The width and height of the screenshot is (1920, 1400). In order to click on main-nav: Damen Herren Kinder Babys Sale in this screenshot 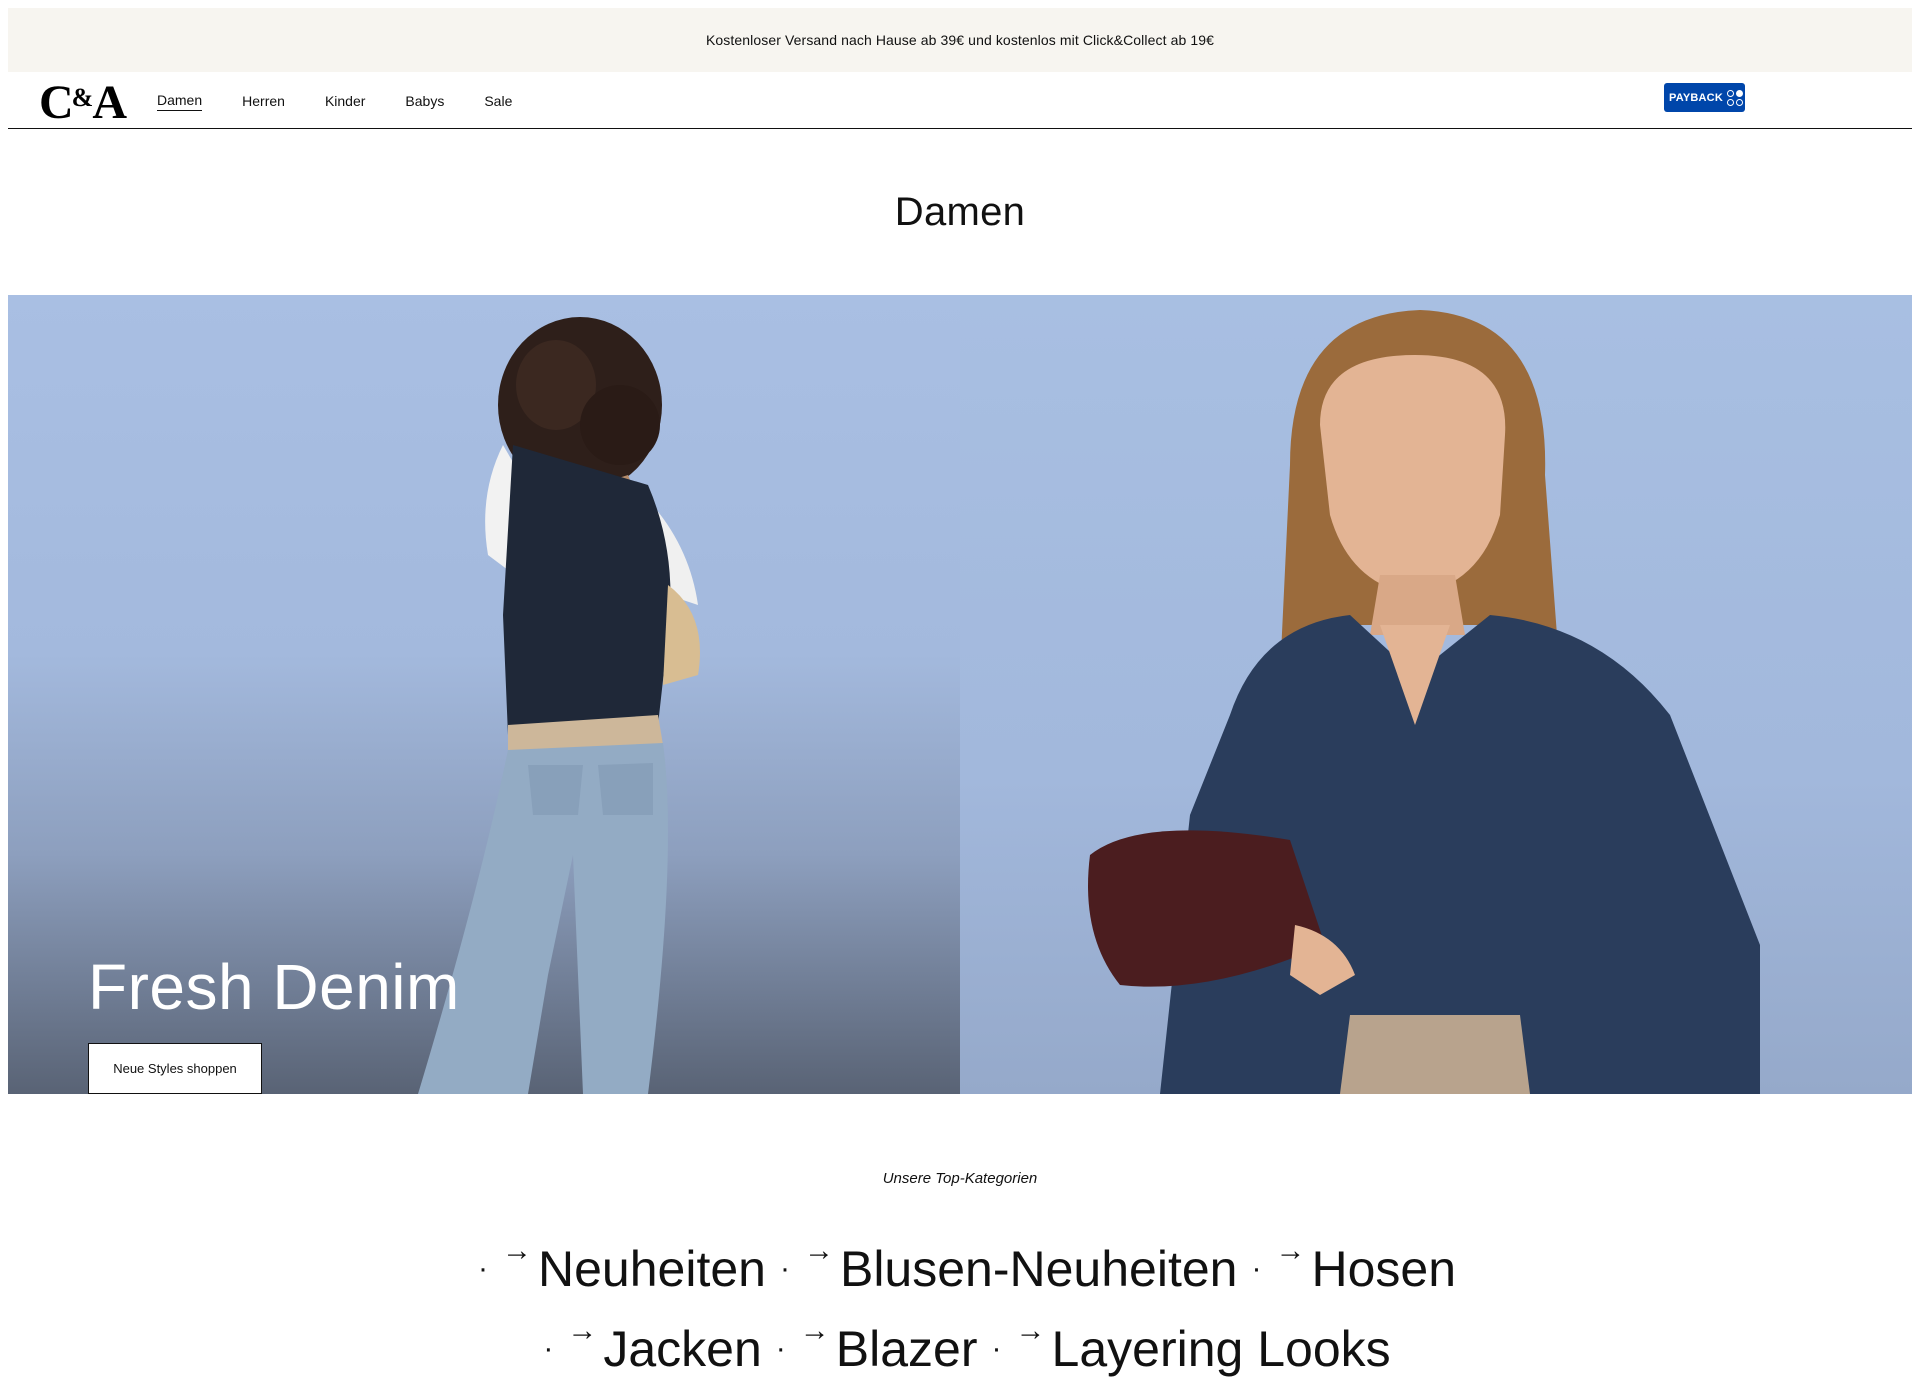, I will do `click(354, 100)`.